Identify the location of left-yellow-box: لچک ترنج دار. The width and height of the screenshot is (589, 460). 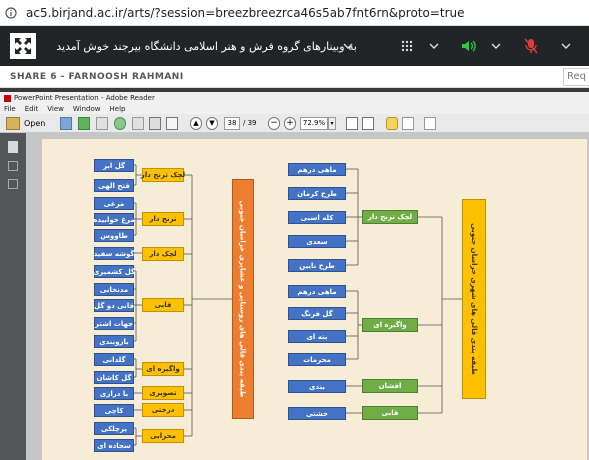
(163, 175).